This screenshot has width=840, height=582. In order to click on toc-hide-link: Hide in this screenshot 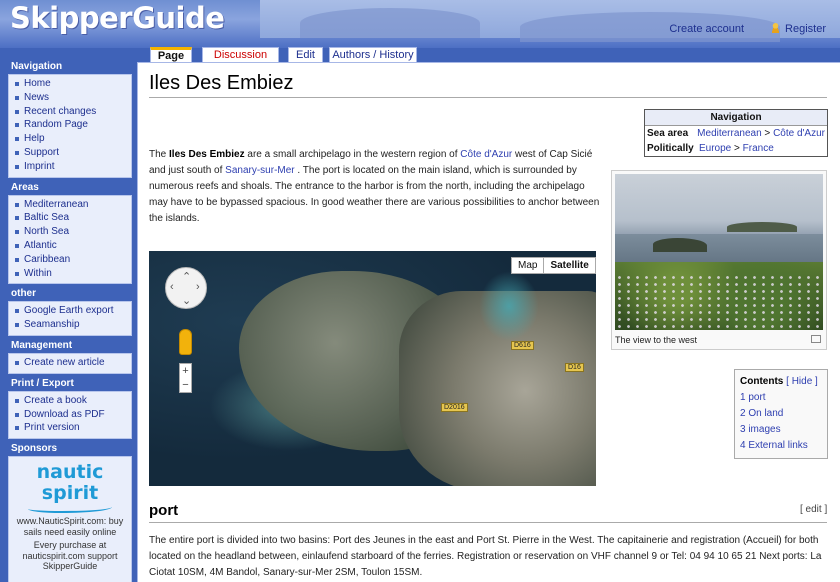, I will do `click(802, 381)`.